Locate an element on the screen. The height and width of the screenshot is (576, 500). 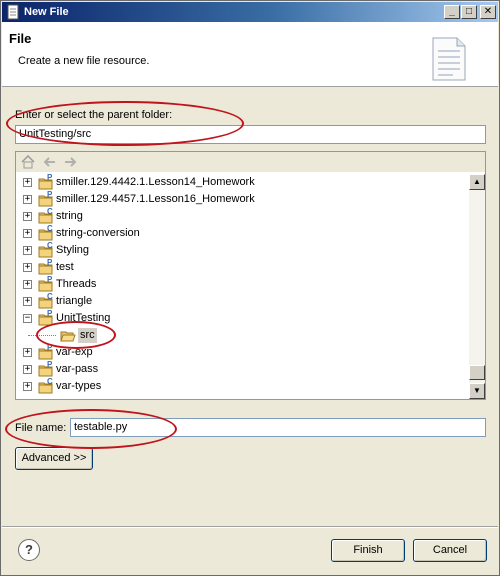
tree-item: + Cvar-types is located at coordinates (242, 386).